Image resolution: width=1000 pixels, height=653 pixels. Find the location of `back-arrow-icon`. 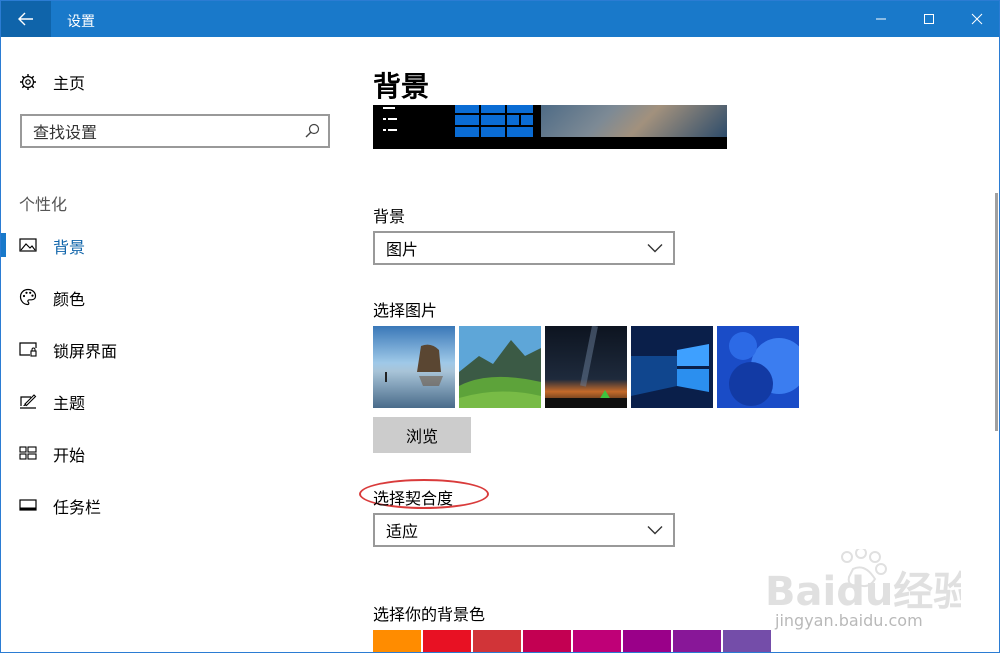

back-arrow-icon is located at coordinates (25, 19).